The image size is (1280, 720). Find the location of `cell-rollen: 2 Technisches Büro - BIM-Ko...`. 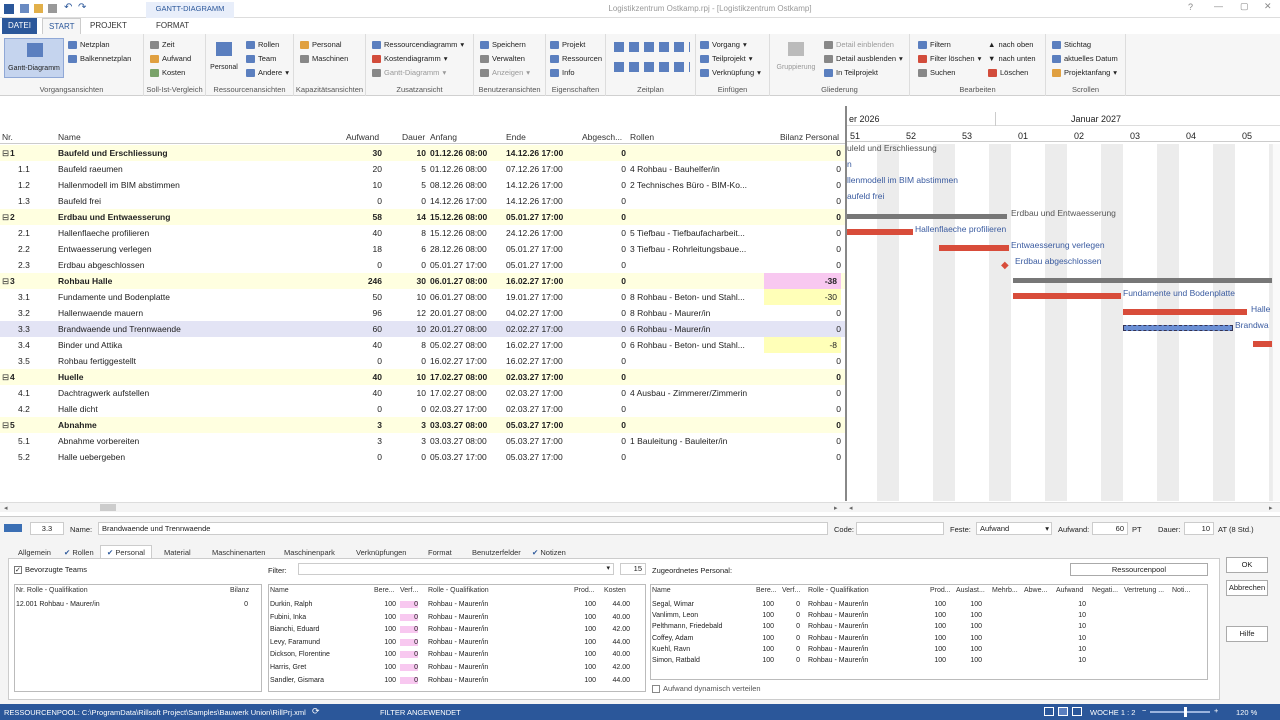

cell-rollen: 2 Technisches Büro - BIM-Ko... is located at coordinates (695, 185).